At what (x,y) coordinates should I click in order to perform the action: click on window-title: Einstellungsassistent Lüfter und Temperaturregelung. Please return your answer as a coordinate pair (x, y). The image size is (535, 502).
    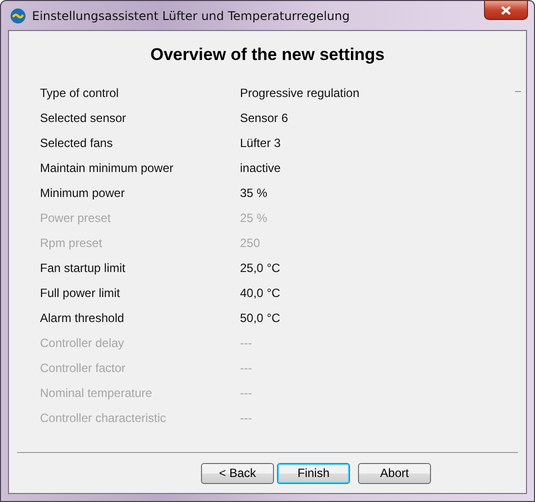
    Looking at the image, I should click on (191, 15).